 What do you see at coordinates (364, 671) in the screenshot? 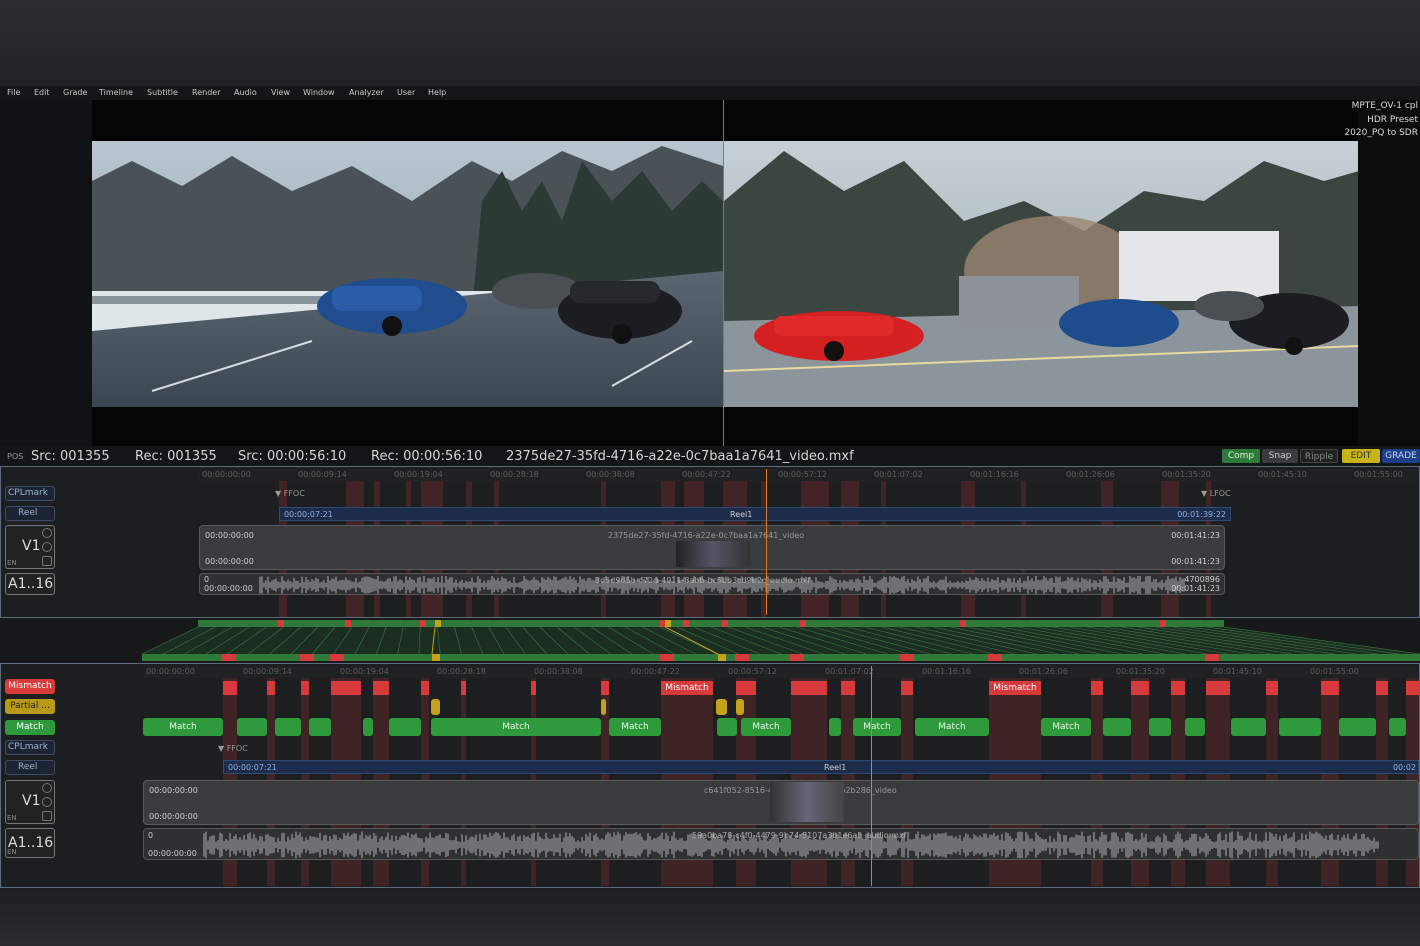
I see `ruler-tick-label: 00:00:19:04` at bounding box center [364, 671].